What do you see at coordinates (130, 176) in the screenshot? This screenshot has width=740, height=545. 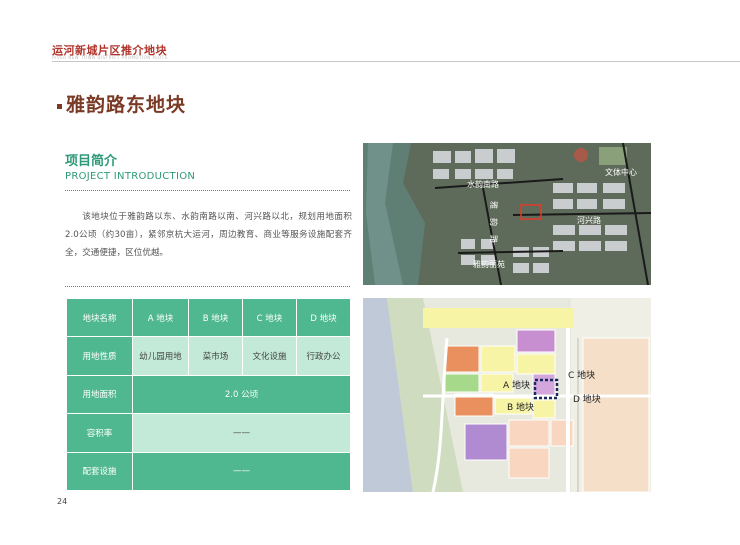 I see `intro-title-en: PROJECT INTRODUCTION` at bounding box center [130, 176].